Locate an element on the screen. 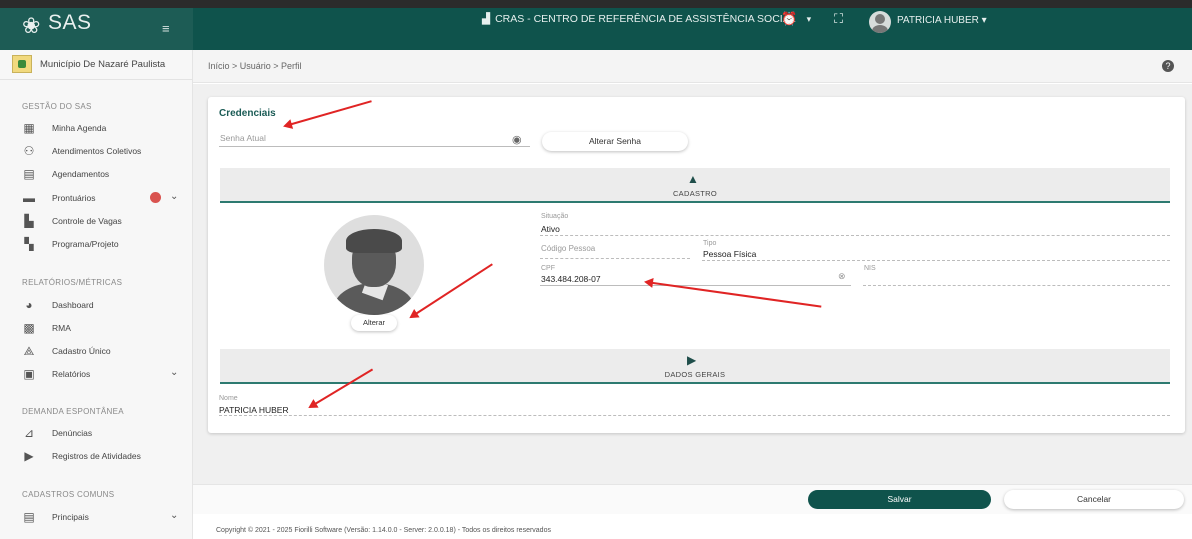 The width and height of the screenshot is (1192, 539). breadcrumb: Início > Usuário > Perfil is located at coordinates (255, 66).